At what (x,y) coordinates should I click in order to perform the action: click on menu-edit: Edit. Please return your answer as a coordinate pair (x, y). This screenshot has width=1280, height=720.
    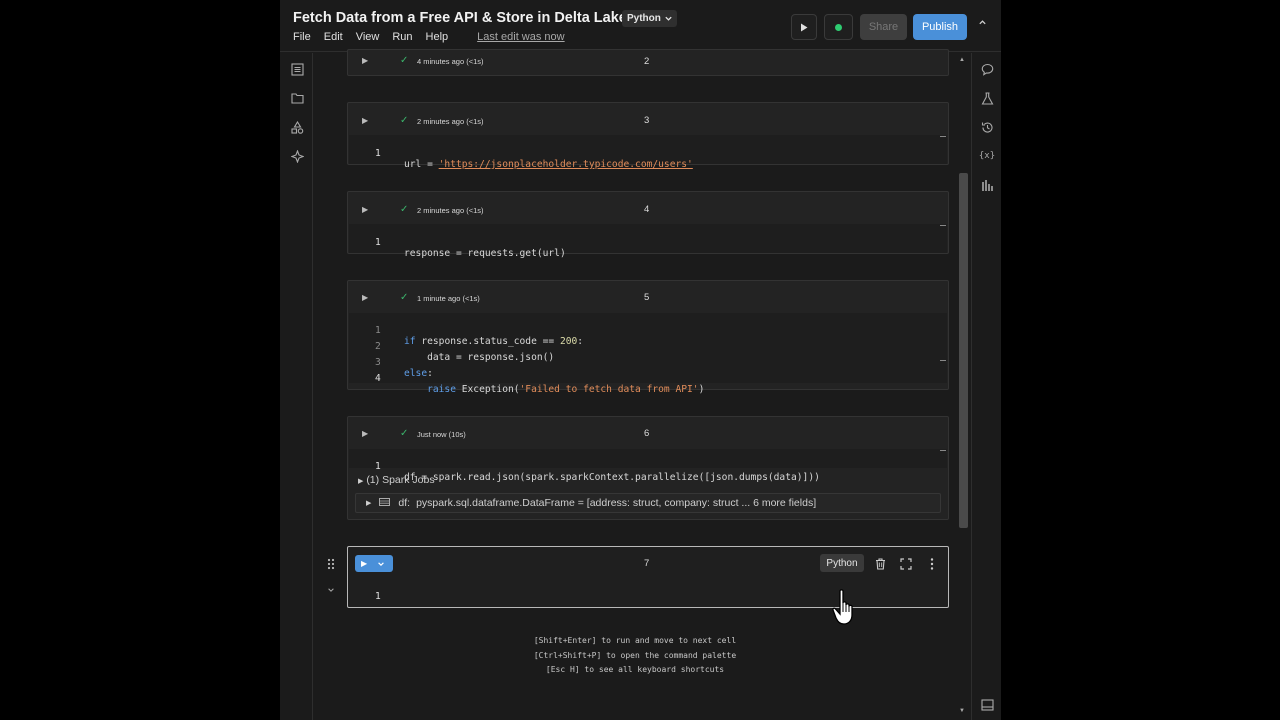
    Looking at the image, I should click on (333, 37).